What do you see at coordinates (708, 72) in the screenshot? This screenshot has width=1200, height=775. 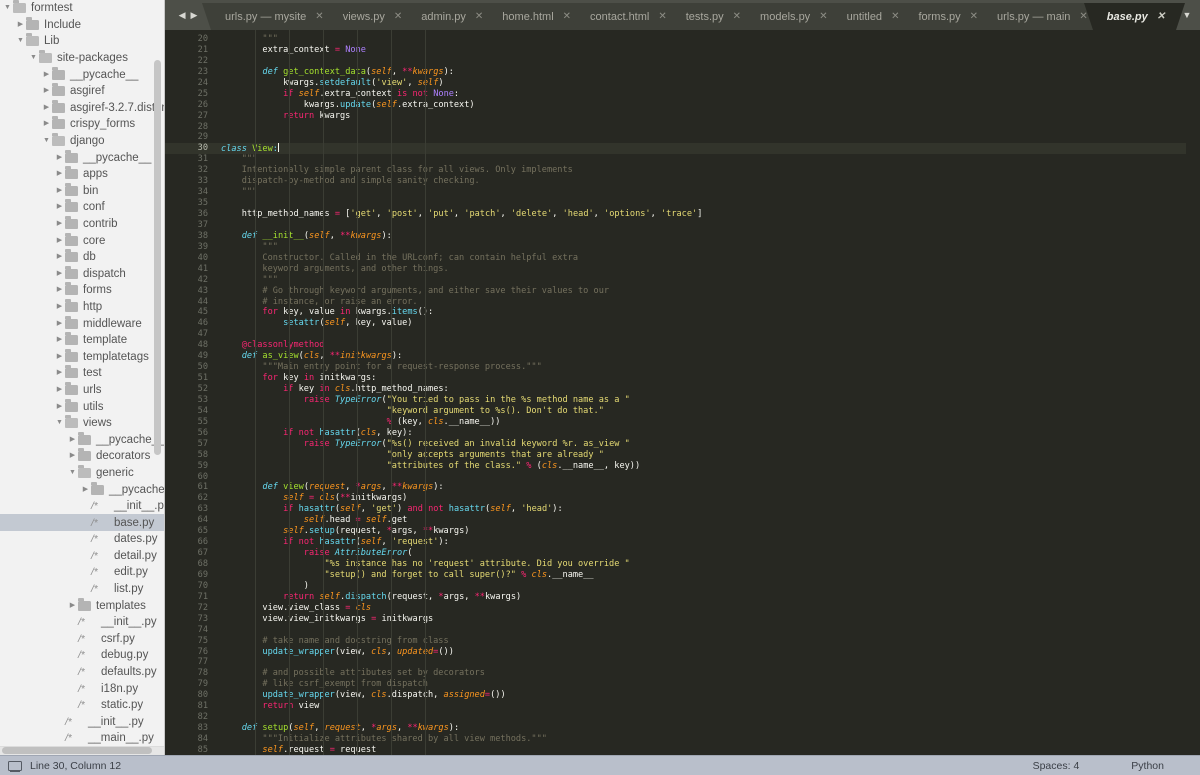 I see `code-line: def get_context_data(self, **kwargs):` at bounding box center [708, 72].